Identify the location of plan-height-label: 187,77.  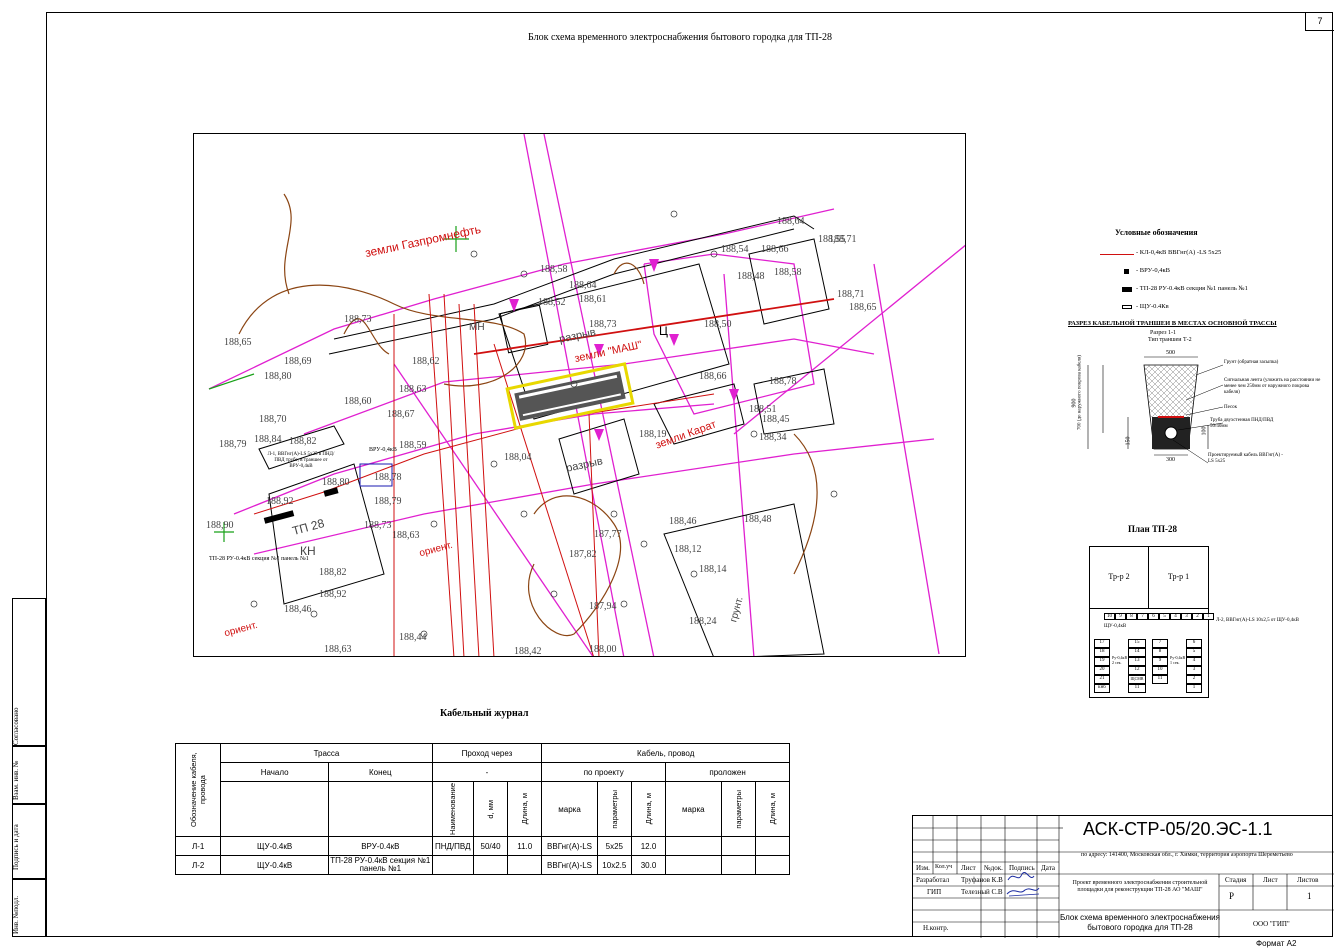
(608, 534).